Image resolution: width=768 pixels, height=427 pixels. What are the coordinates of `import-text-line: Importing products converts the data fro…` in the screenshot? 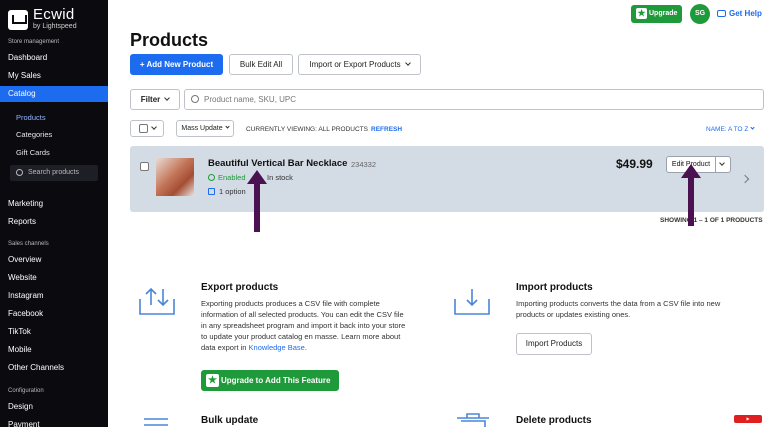 It's located at (618, 303).